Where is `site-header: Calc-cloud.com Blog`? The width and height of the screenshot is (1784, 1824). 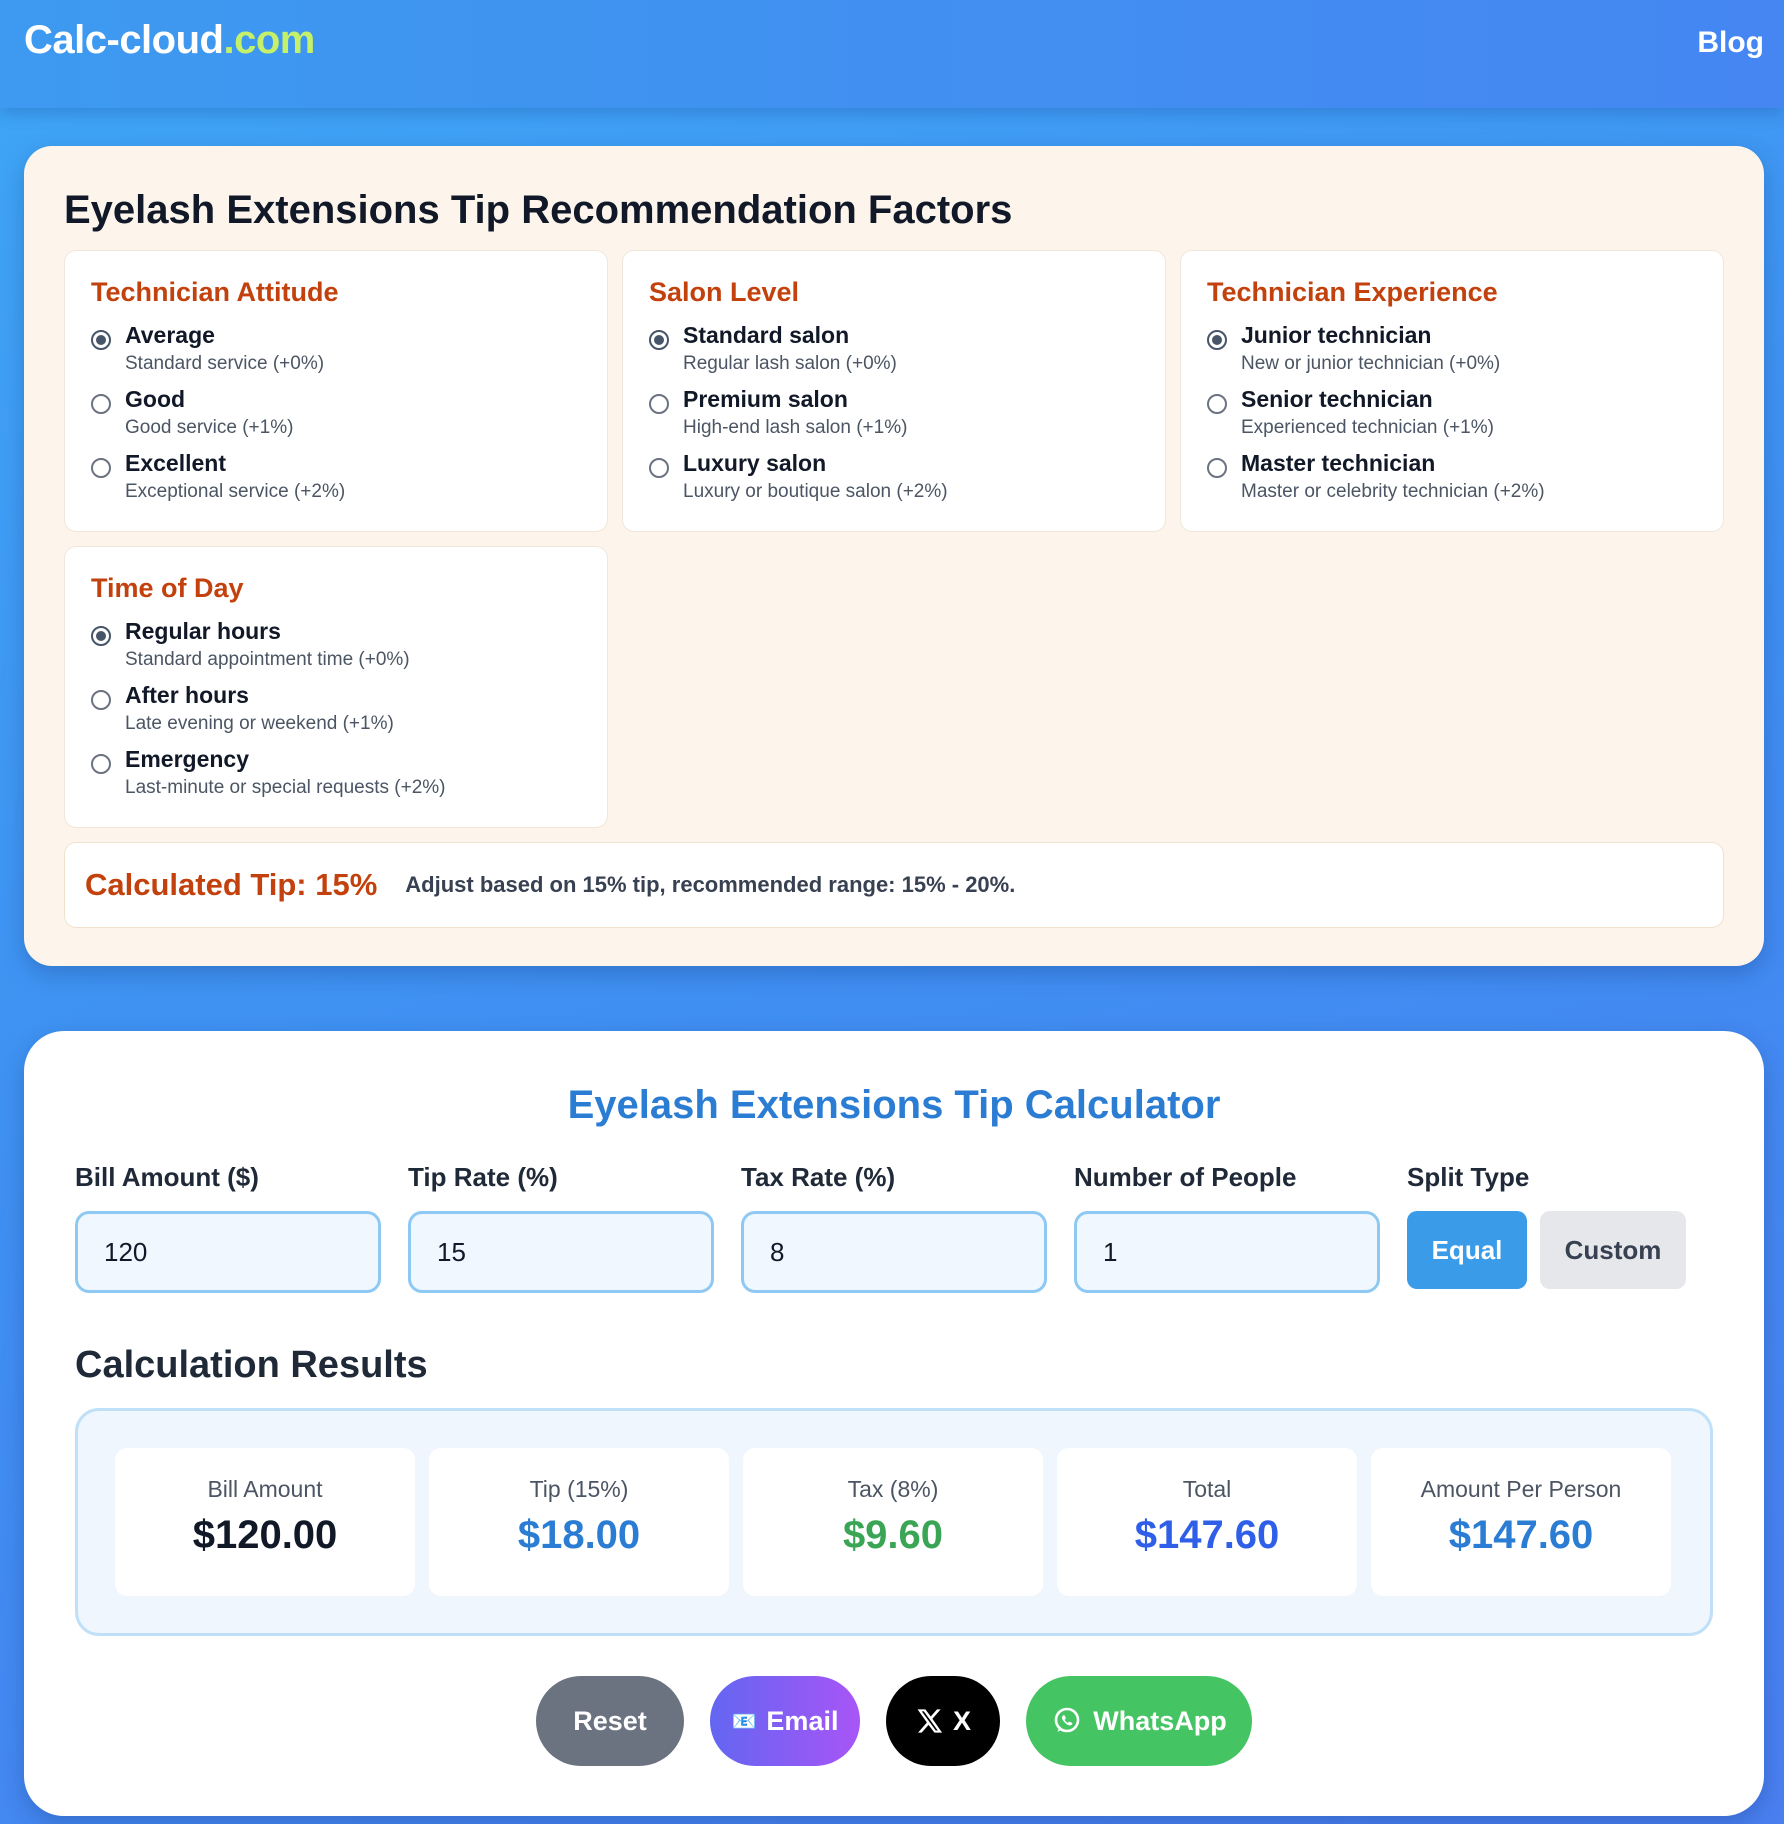 site-header: Calc-cloud.com Blog is located at coordinates (892, 54).